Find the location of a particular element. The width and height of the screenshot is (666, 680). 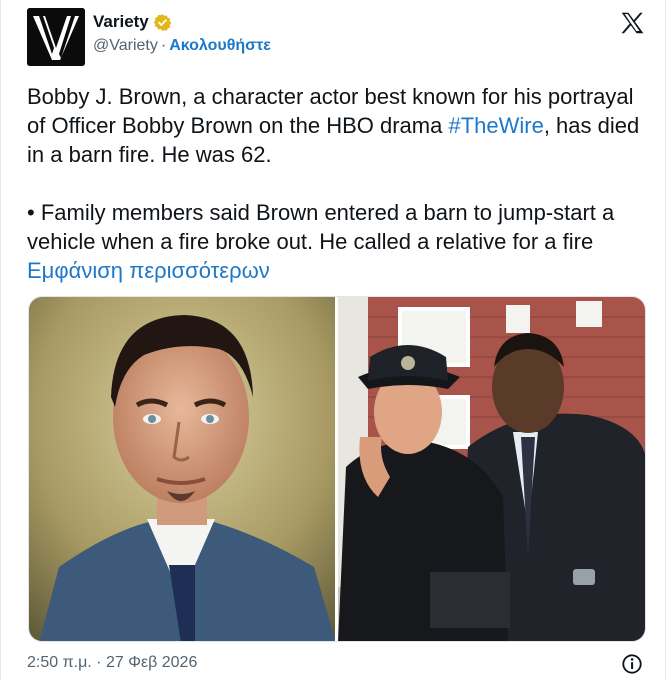

post-header: Variety @Variety · Ακολουθήστε is located at coordinates (149, 37).